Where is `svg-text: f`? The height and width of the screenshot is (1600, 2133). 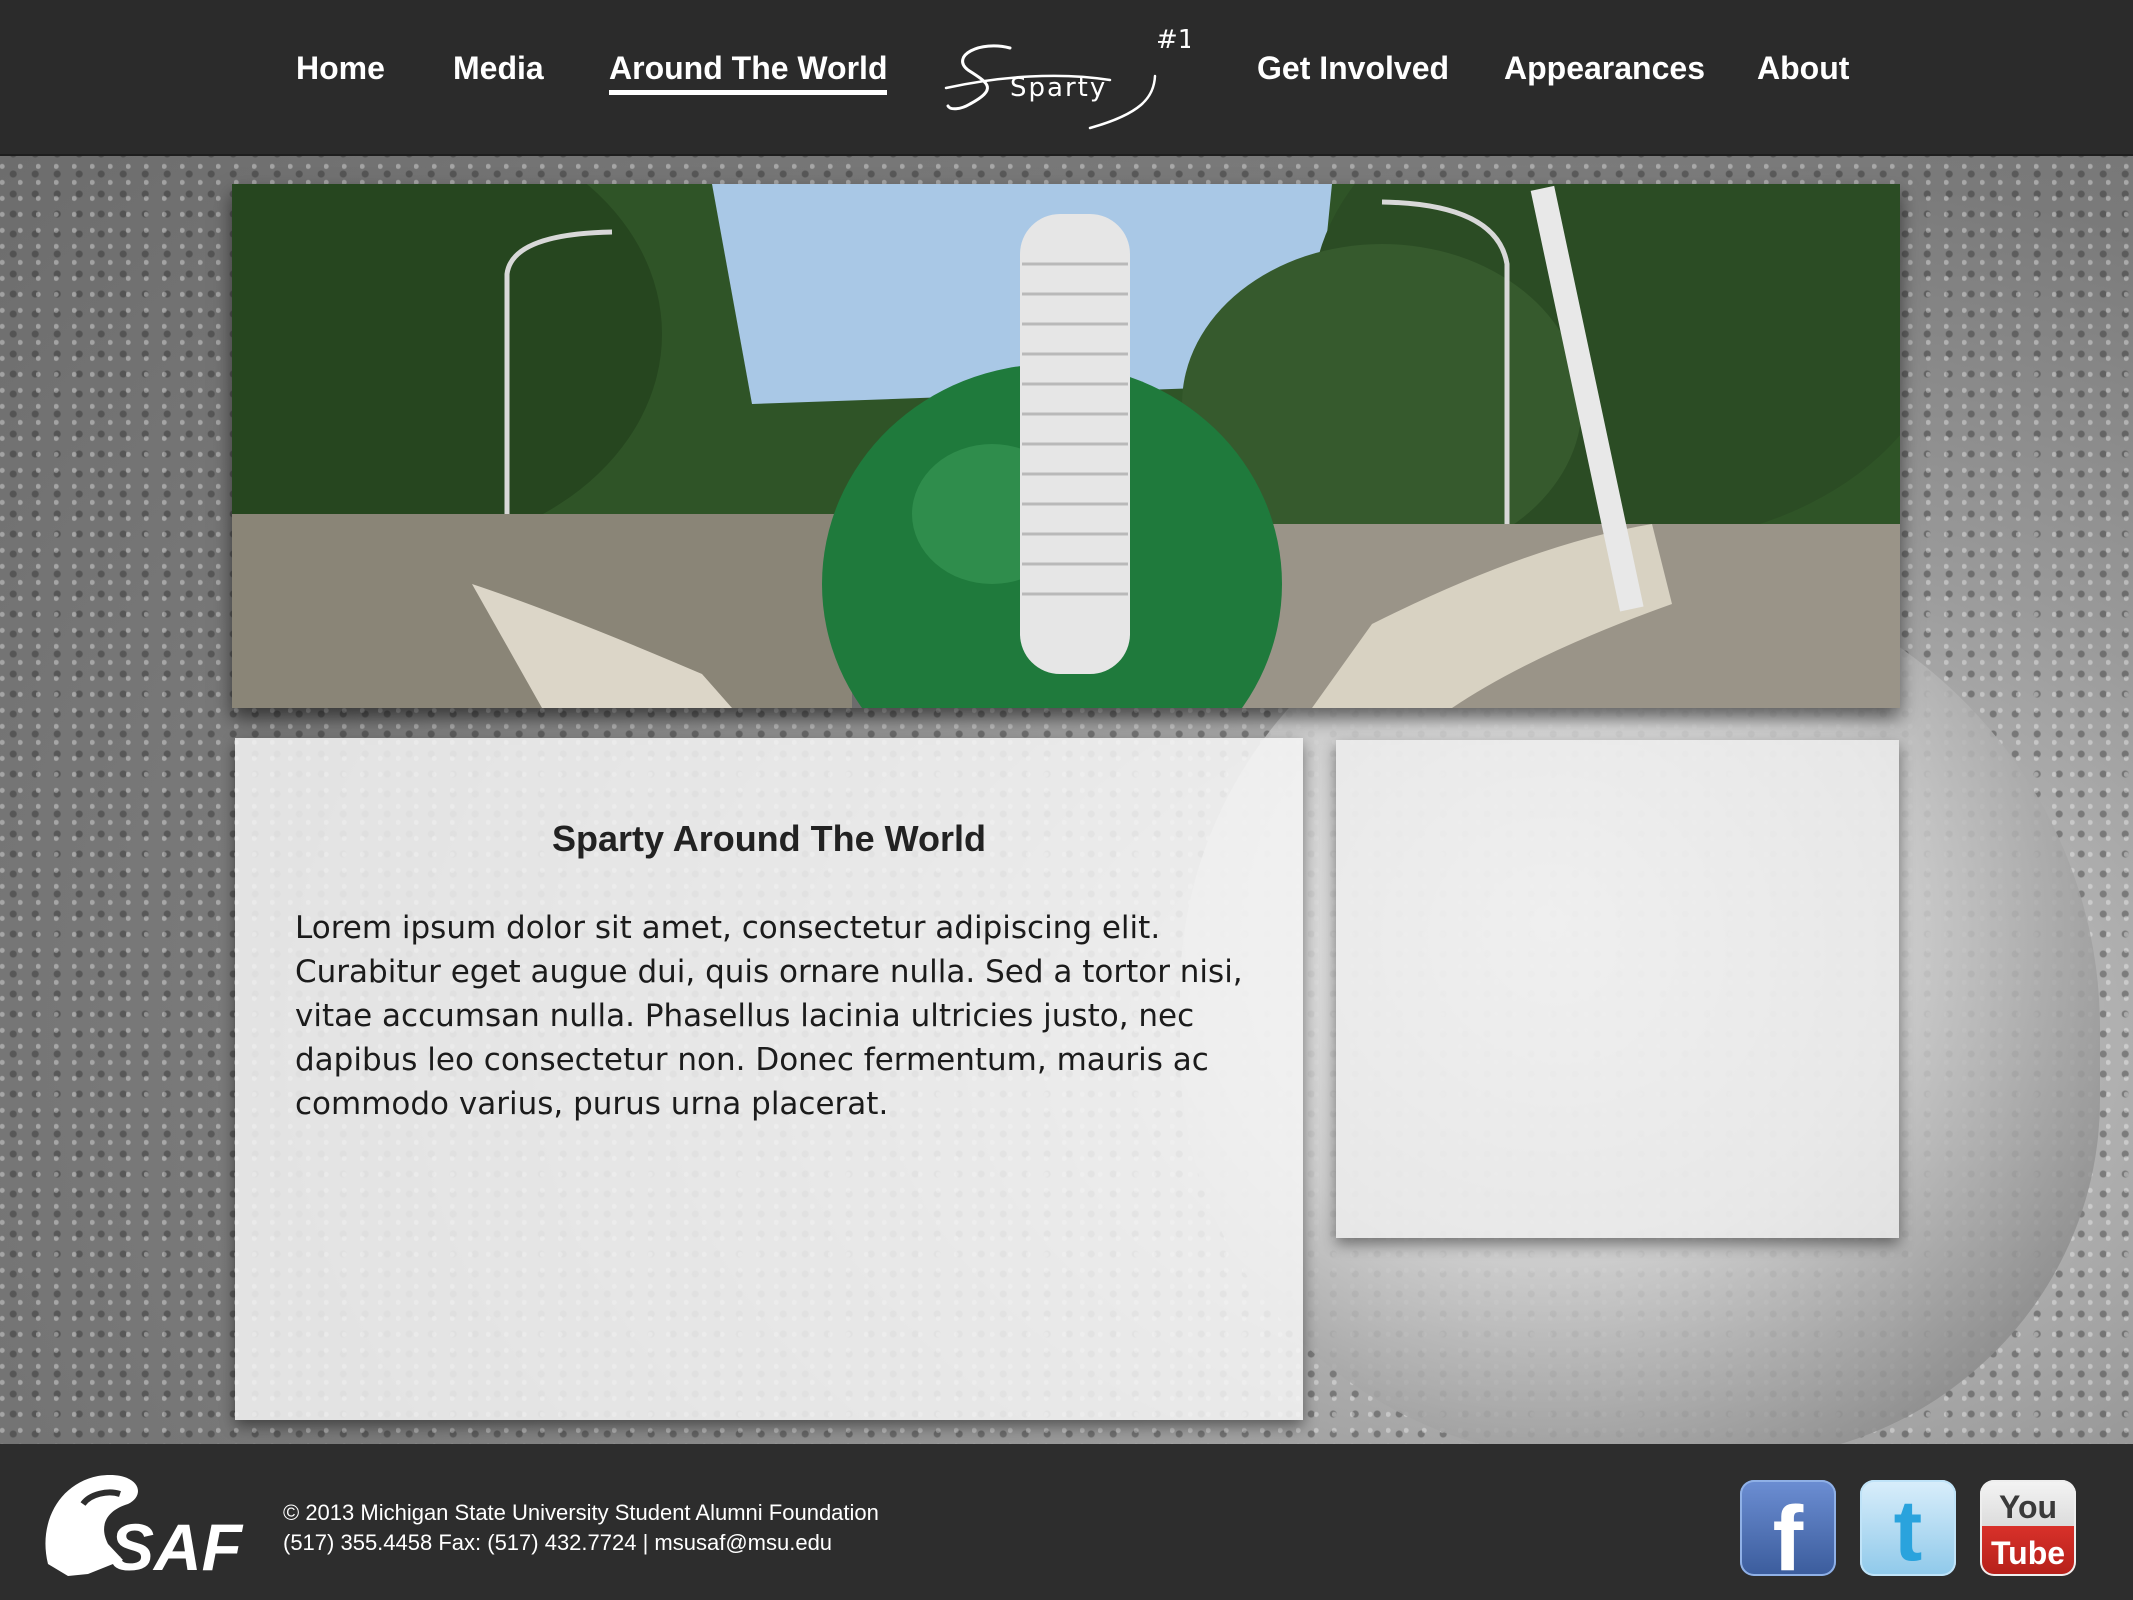 svg-text: f is located at coordinates (1788, 1532).